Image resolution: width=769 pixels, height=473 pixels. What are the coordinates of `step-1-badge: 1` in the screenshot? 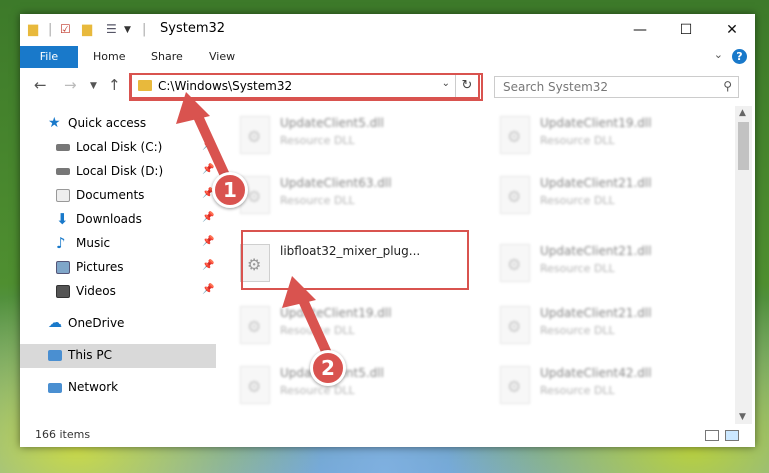 It's located at (230, 190).